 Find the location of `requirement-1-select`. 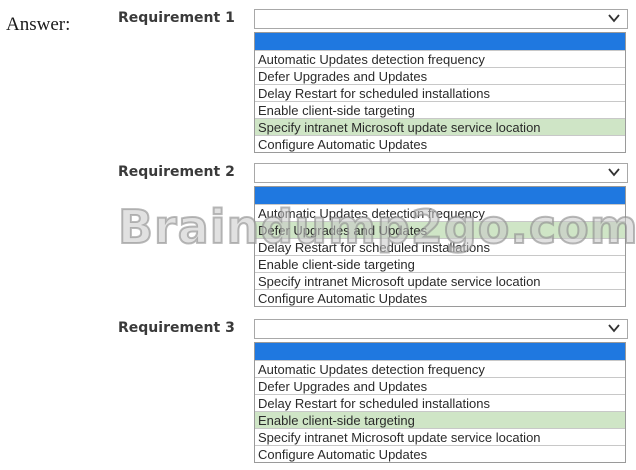

requirement-1-select is located at coordinates (441, 19).